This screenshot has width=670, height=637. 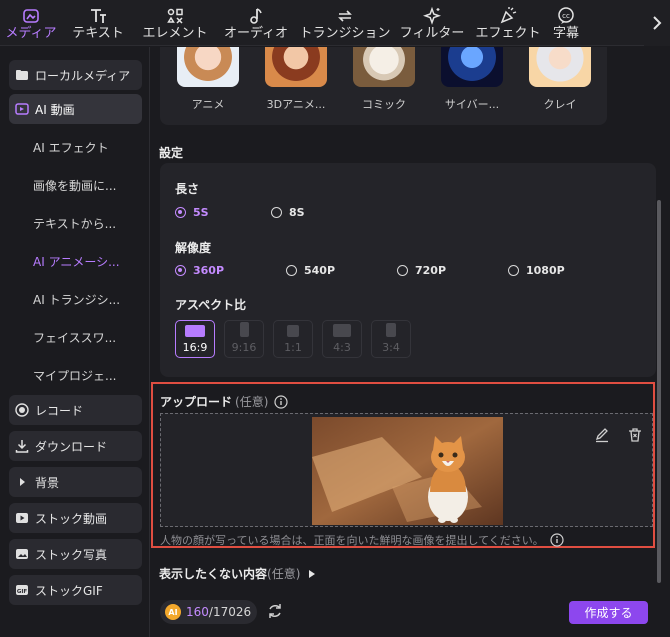 What do you see at coordinates (560, 79) in the screenshot?
I see `style-option-clay: クレイ` at bounding box center [560, 79].